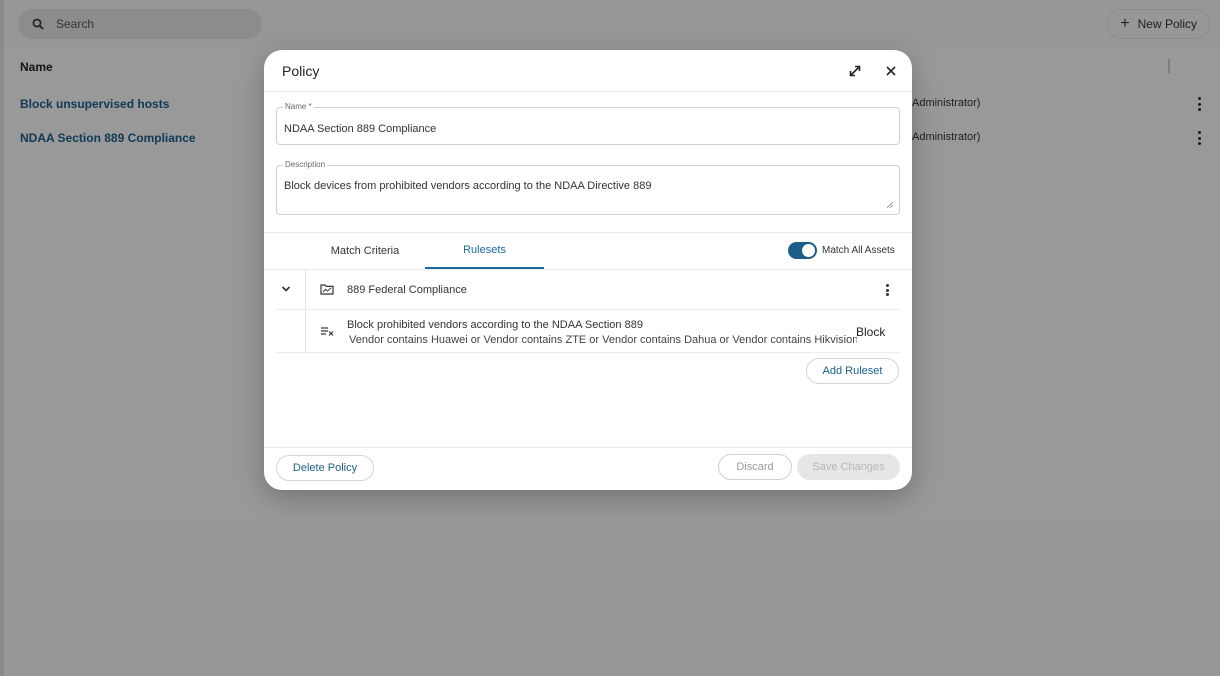  What do you see at coordinates (286, 289) in the screenshot?
I see `chevron-down-icon` at bounding box center [286, 289].